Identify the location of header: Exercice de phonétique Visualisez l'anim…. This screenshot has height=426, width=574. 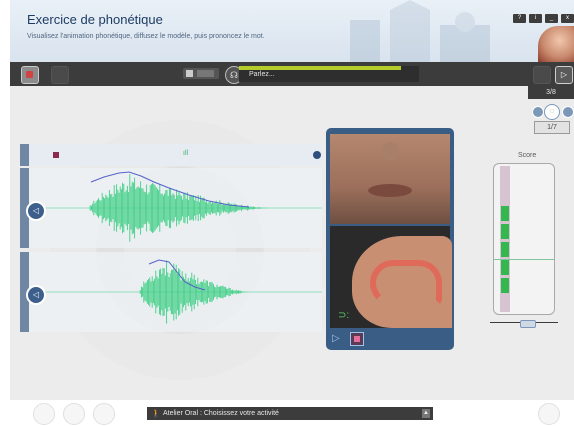
(292, 31).